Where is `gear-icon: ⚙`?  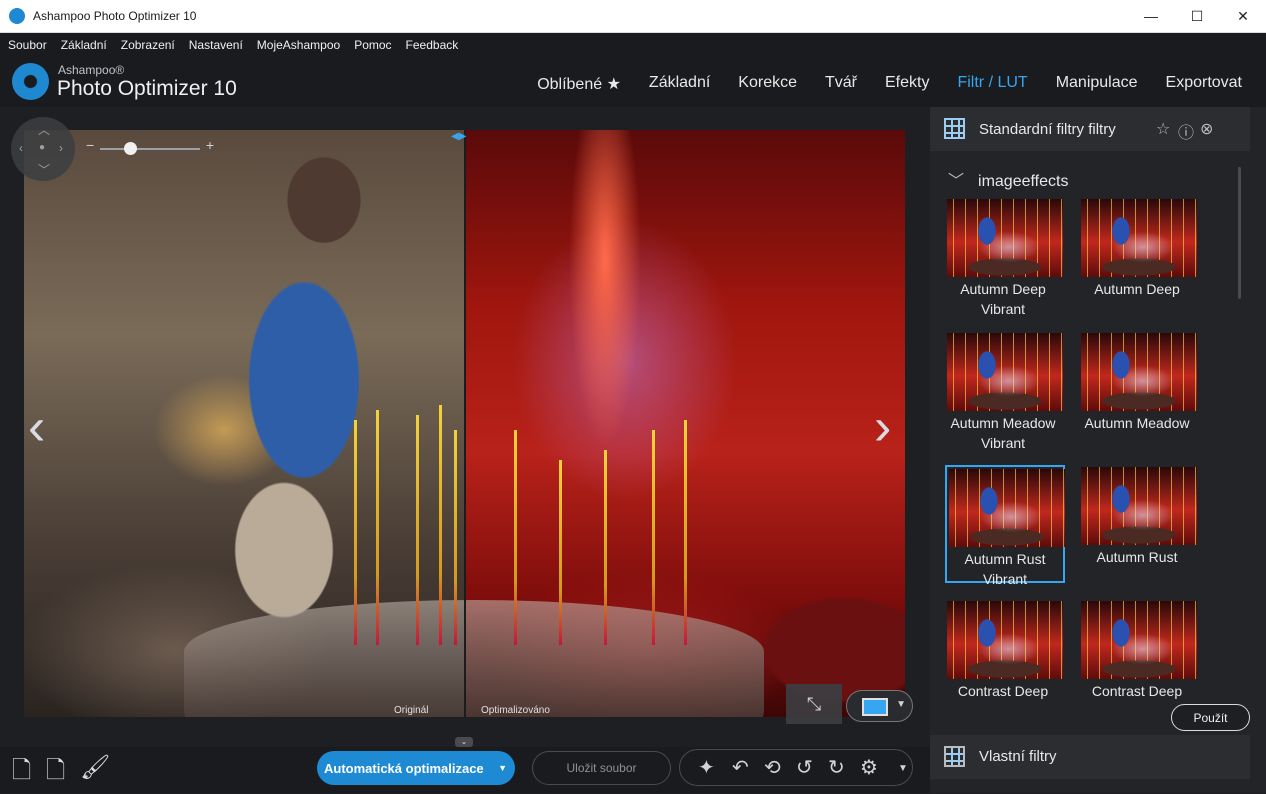 gear-icon: ⚙ is located at coordinates (869, 767).